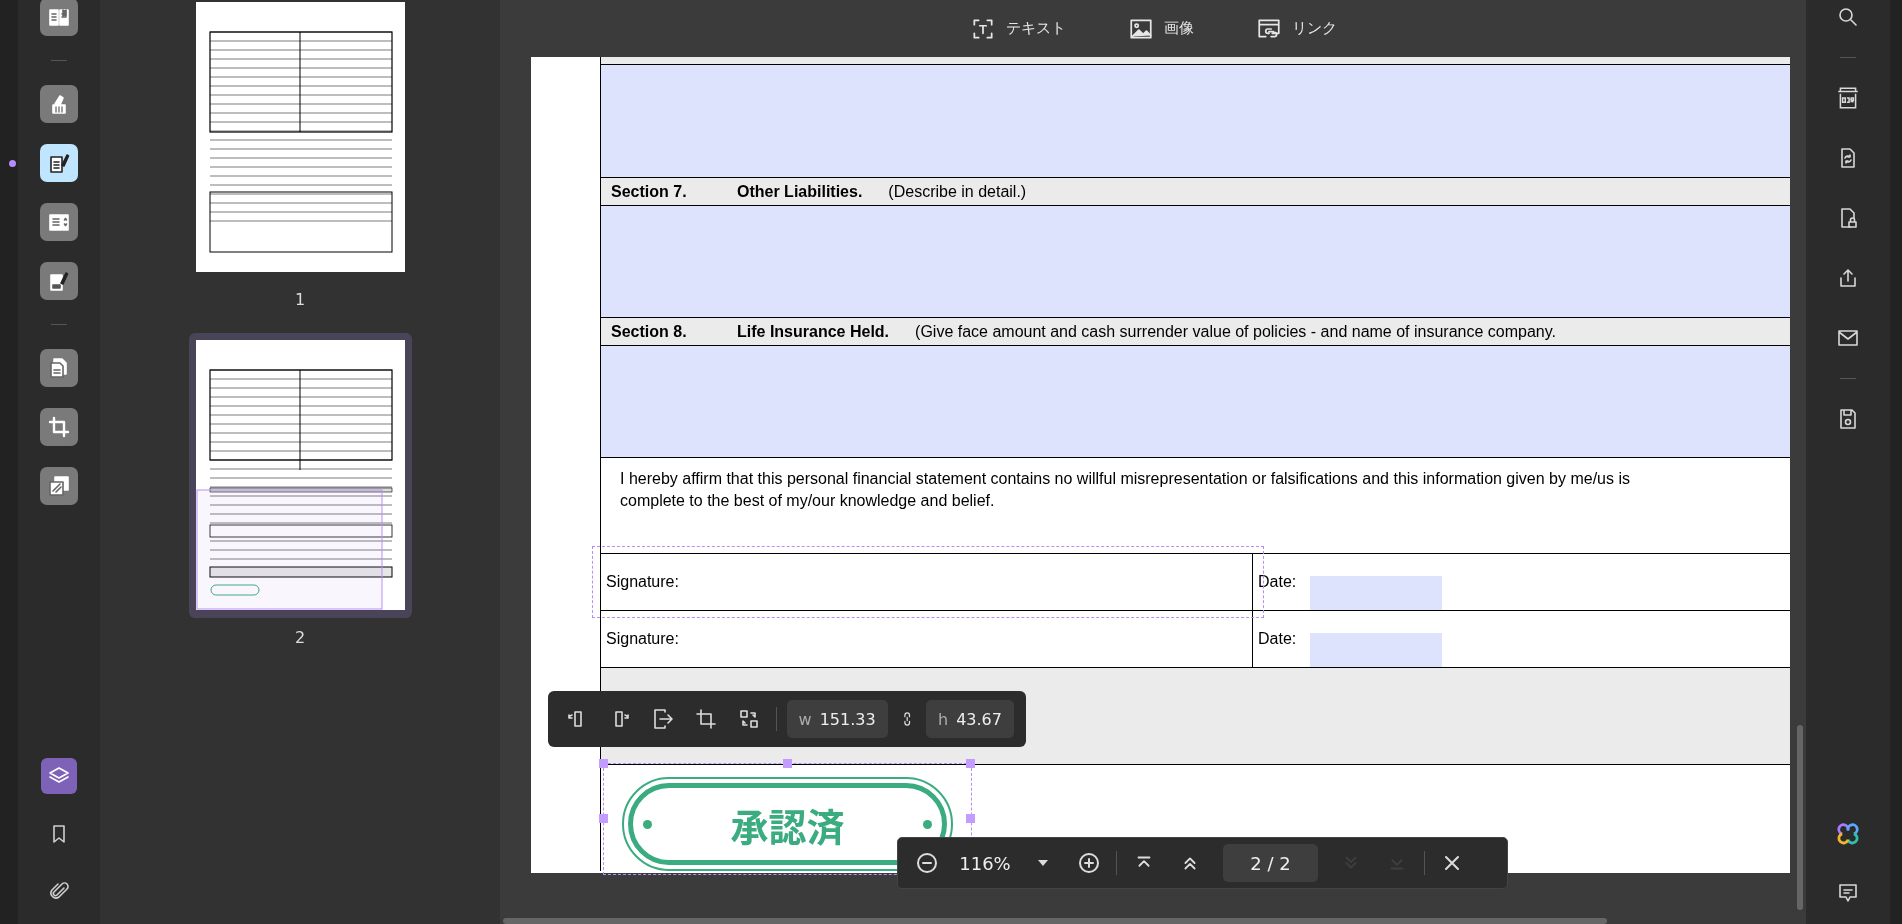 The image size is (1902, 924). What do you see at coordinates (927, 863) in the screenshot?
I see `minus-circle-icon` at bounding box center [927, 863].